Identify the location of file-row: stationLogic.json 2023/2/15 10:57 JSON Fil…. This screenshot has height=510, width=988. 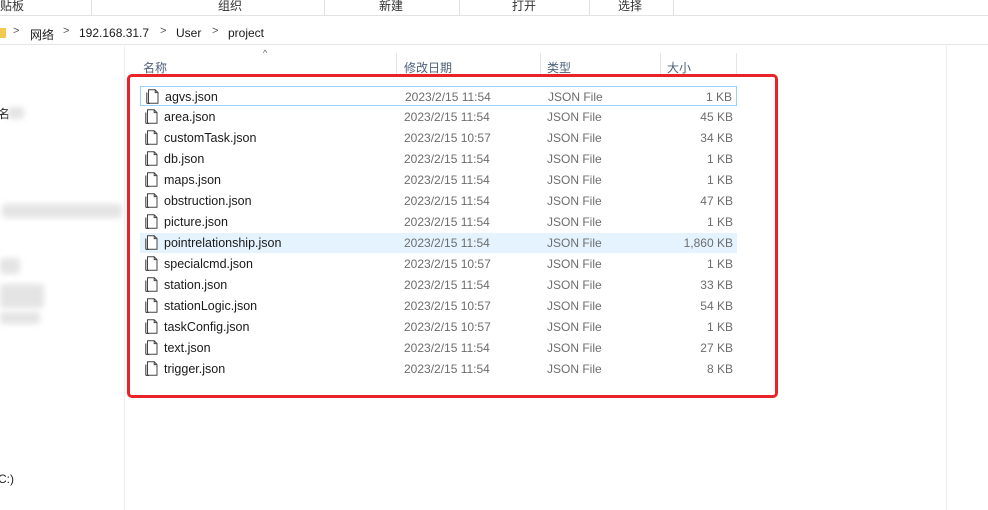
(438, 306).